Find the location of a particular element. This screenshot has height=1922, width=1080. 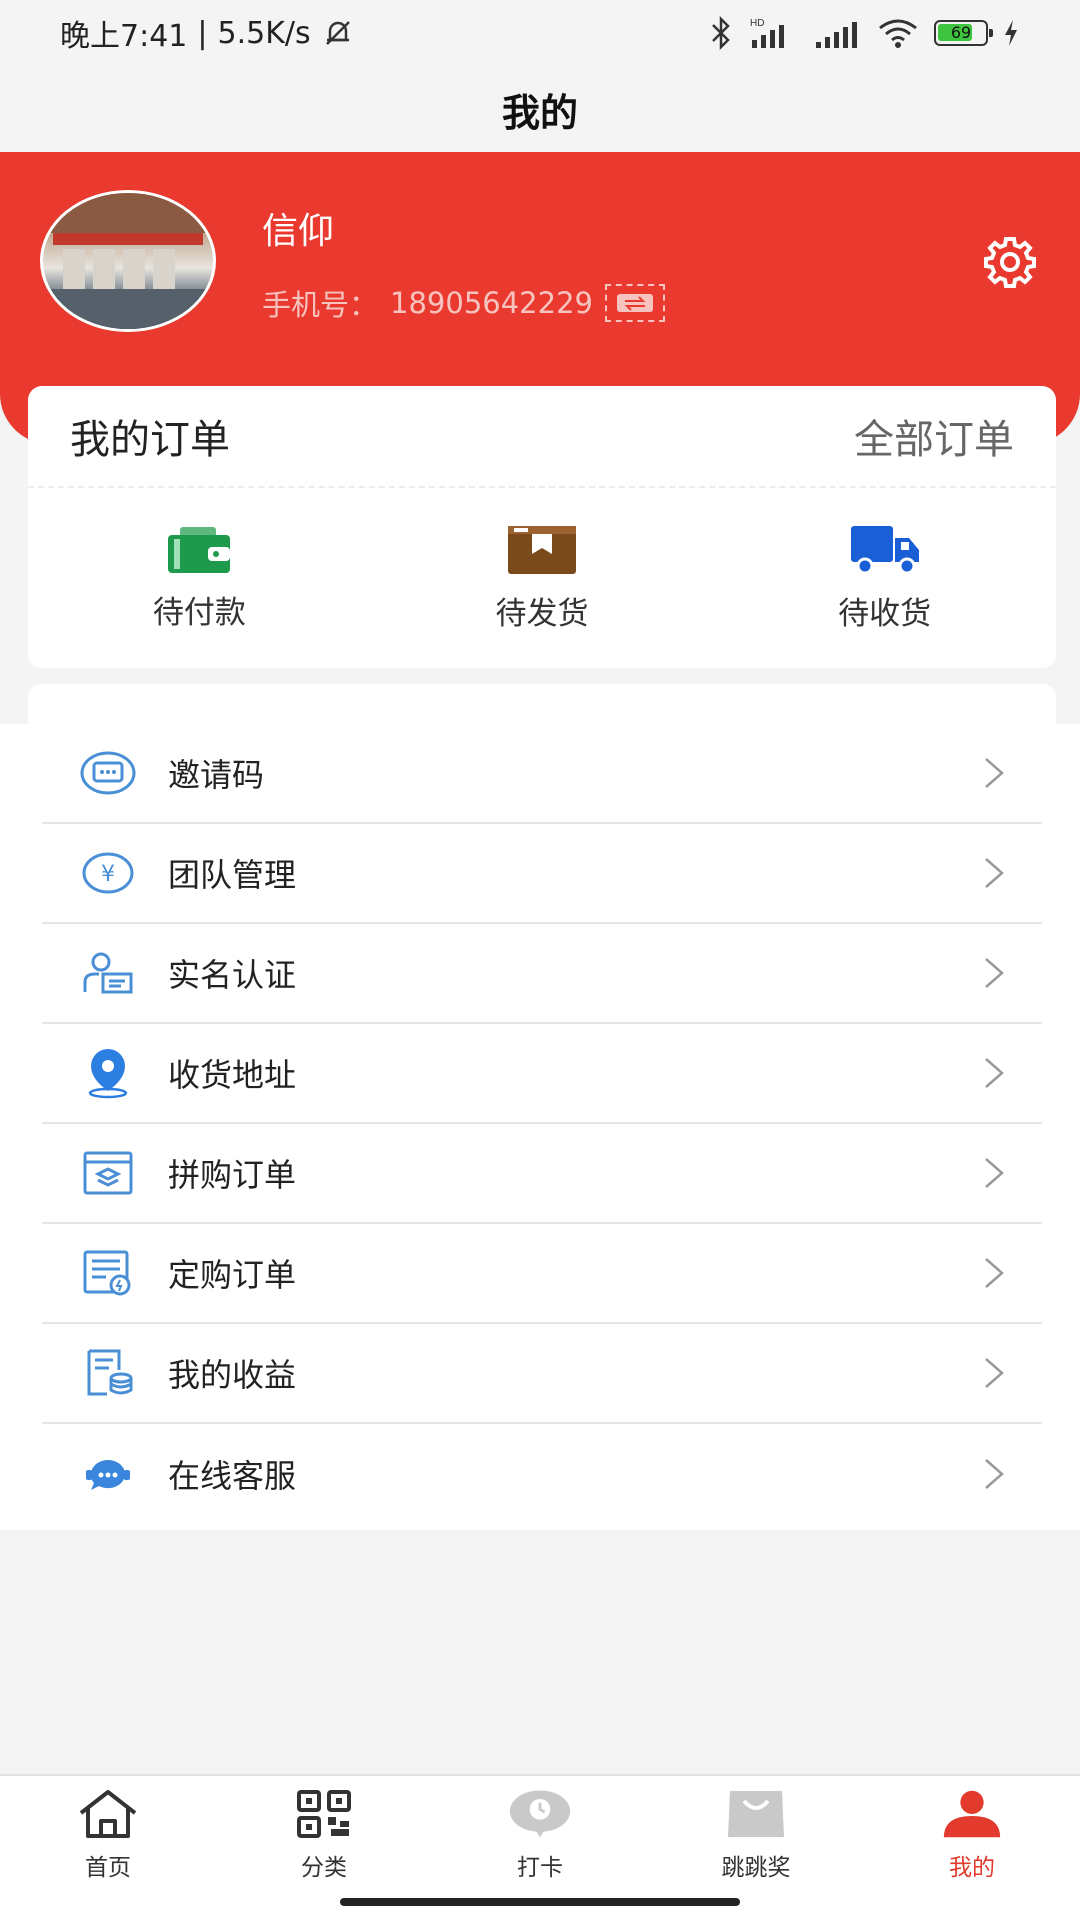

document-icon is located at coordinates (108, 1273).